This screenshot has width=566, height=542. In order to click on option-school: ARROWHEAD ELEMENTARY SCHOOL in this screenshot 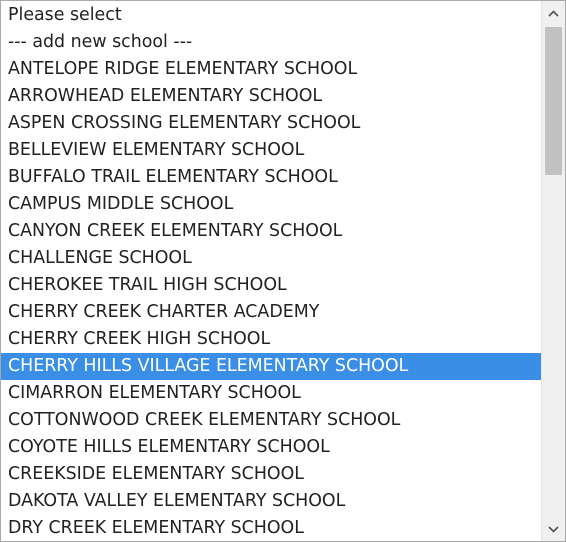, I will do `click(271, 96)`.